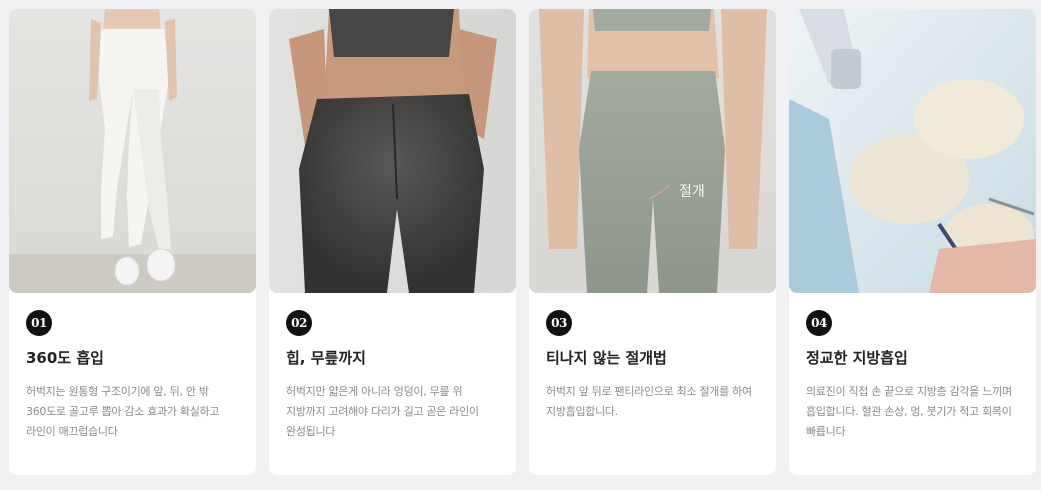  Describe the element at coordinates (392, 151) in the screenshot. I see `dark-leggings-photo` at that location.